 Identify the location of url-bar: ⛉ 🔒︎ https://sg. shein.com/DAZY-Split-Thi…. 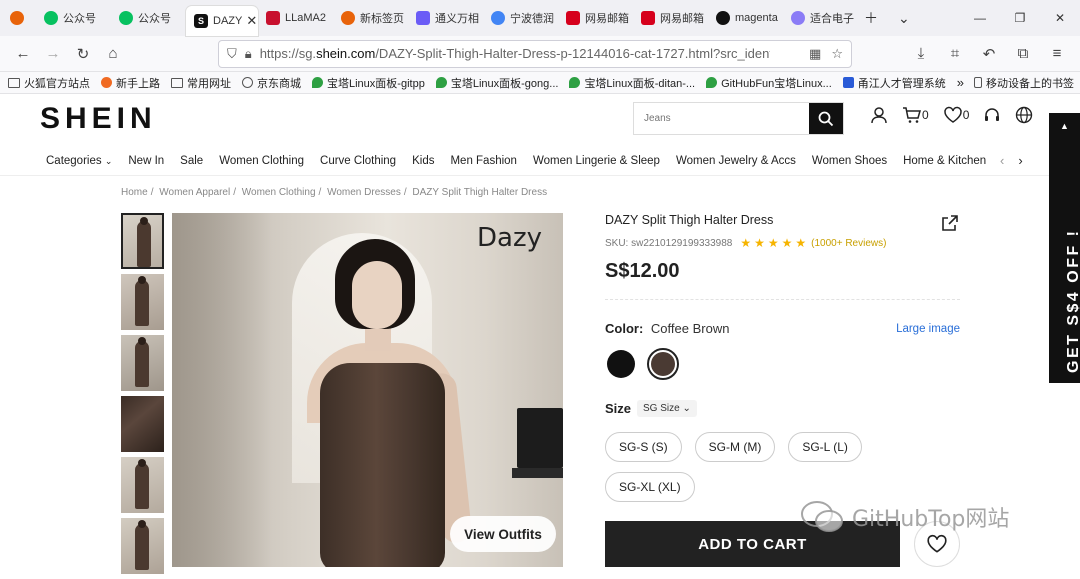
(535, 53).